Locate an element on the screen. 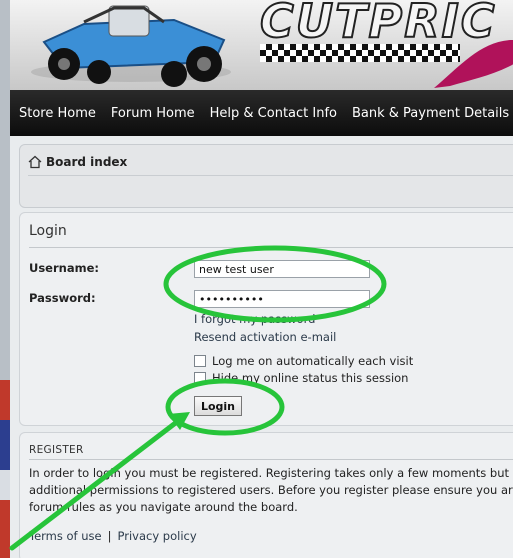  privacy-policy-link: Privacy policy is located at coordinates (157, 536).